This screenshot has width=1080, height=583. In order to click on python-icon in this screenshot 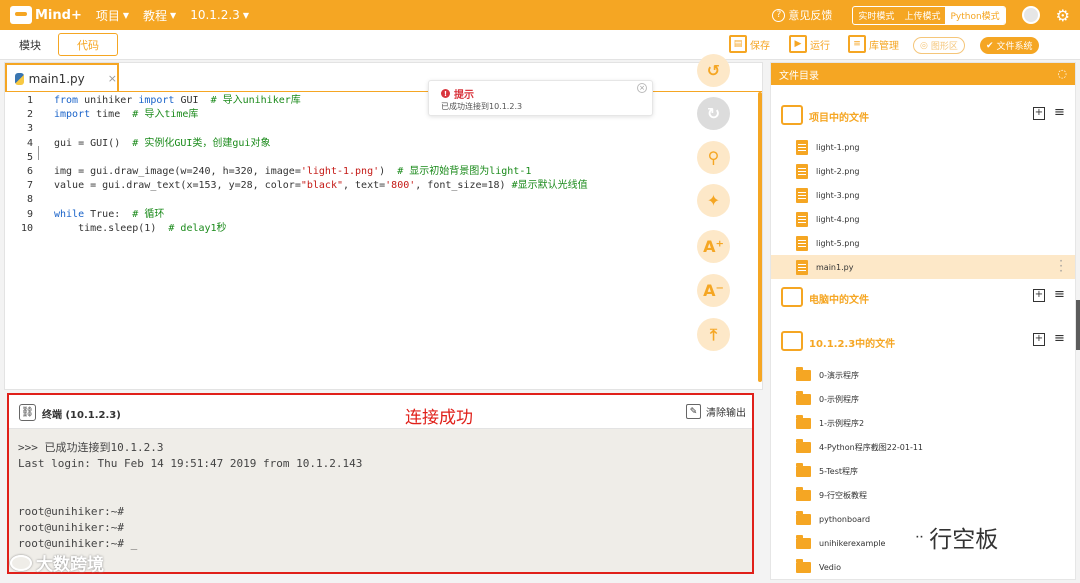, I will do `click(19, 78)`.